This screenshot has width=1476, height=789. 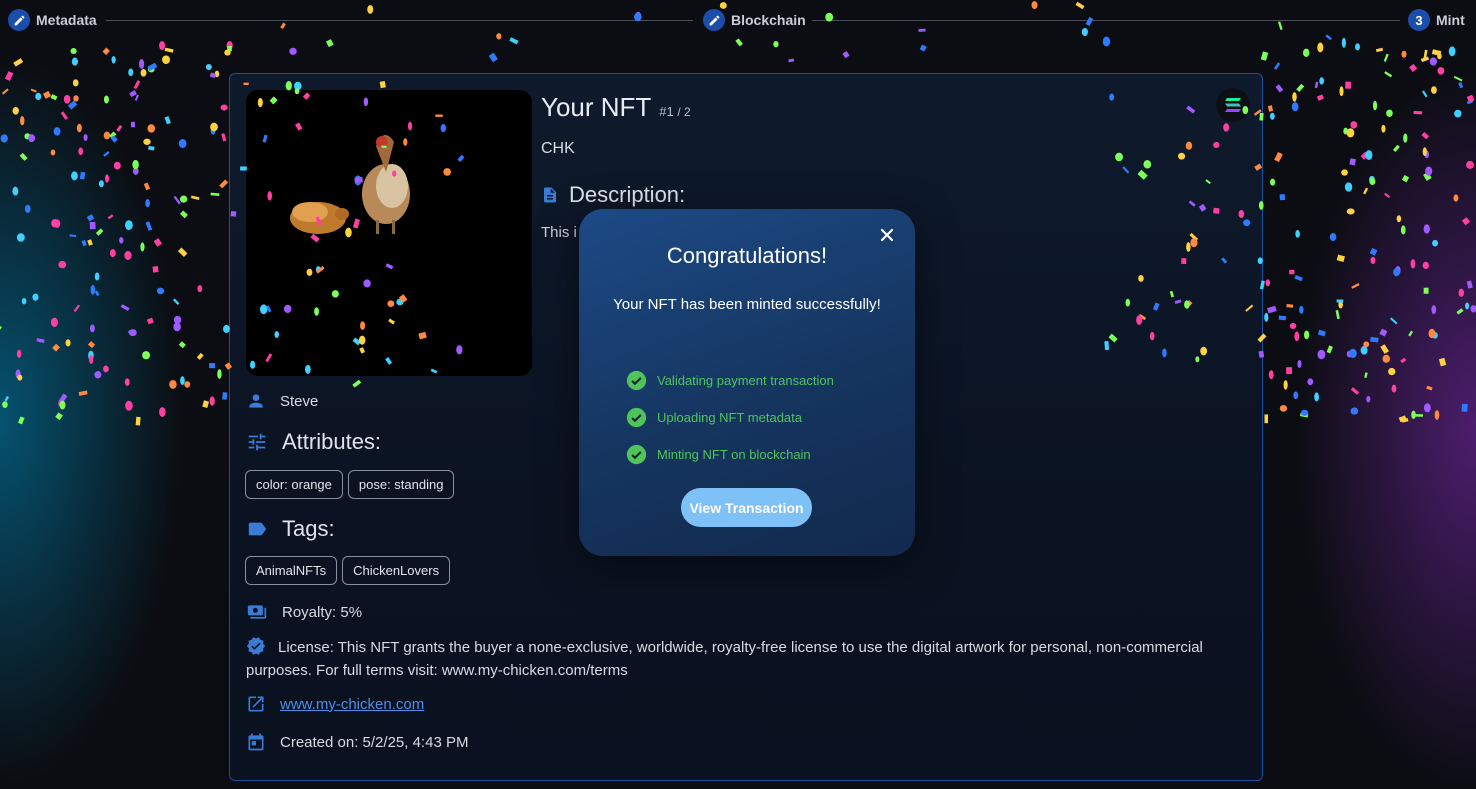 I want to click on description-text: This i, so click(x=559, y=232).